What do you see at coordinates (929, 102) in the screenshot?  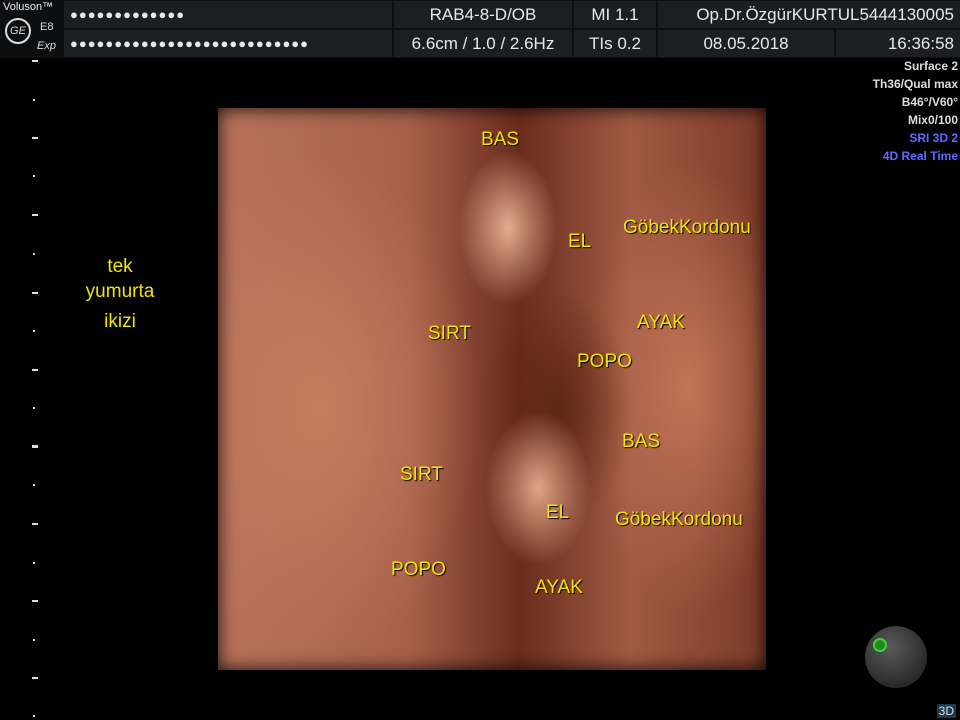 I see `param-angle: B46°/V60°` at bounding box center [929, 102].